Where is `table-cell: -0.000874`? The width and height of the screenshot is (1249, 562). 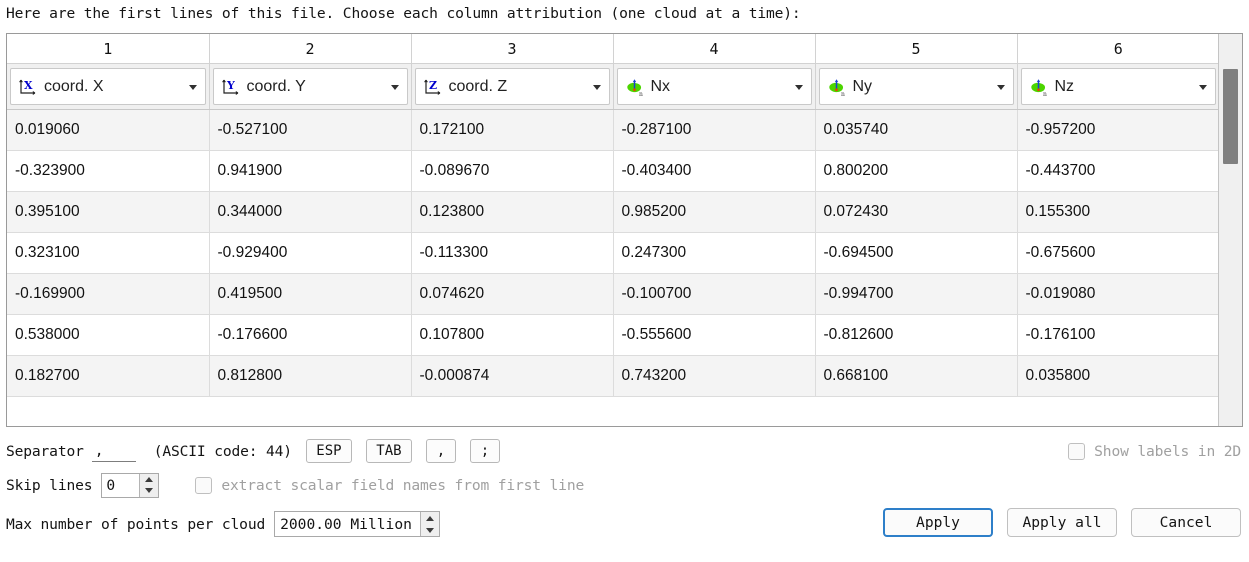
table-cell: -0.000874 is located at coordinates (512, 376).